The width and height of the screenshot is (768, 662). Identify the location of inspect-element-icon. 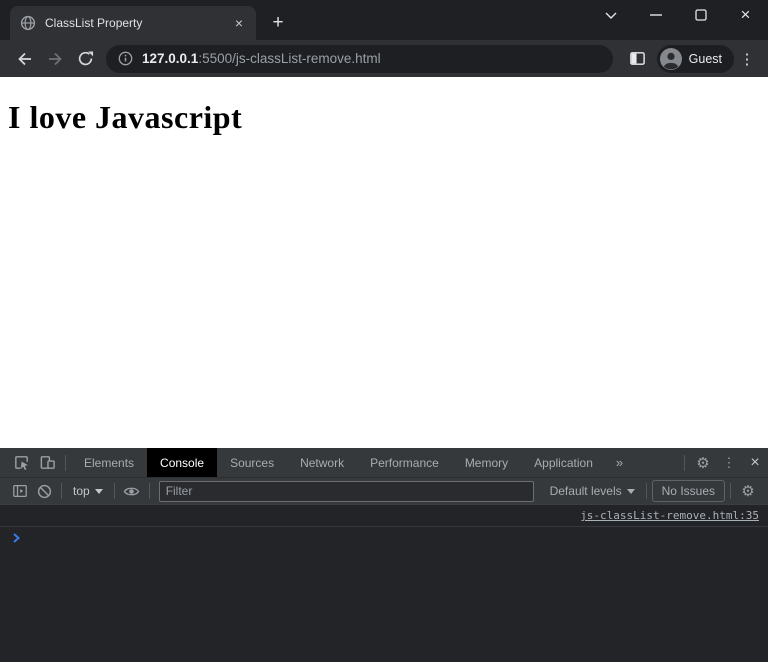
(21, 463).